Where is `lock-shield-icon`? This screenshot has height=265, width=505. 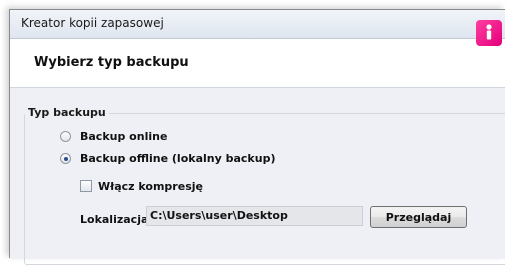 lock-shield-icon is located at coordinates (489, 33).